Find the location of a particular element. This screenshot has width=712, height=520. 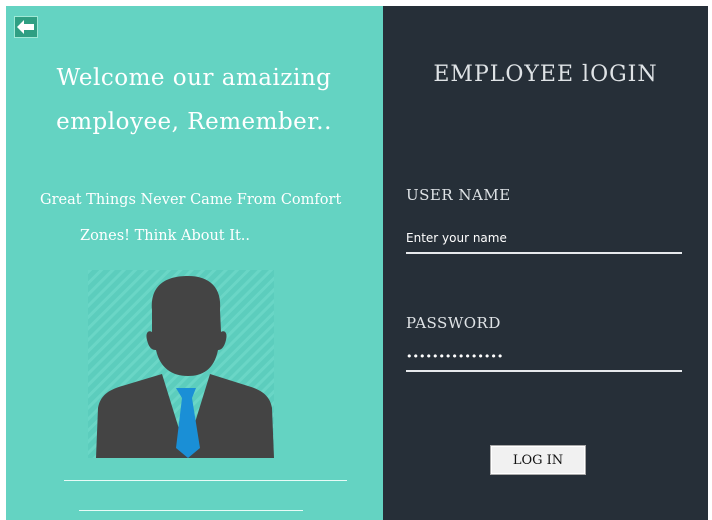

employee-avatar-icon is located at coordinates (181, 364).